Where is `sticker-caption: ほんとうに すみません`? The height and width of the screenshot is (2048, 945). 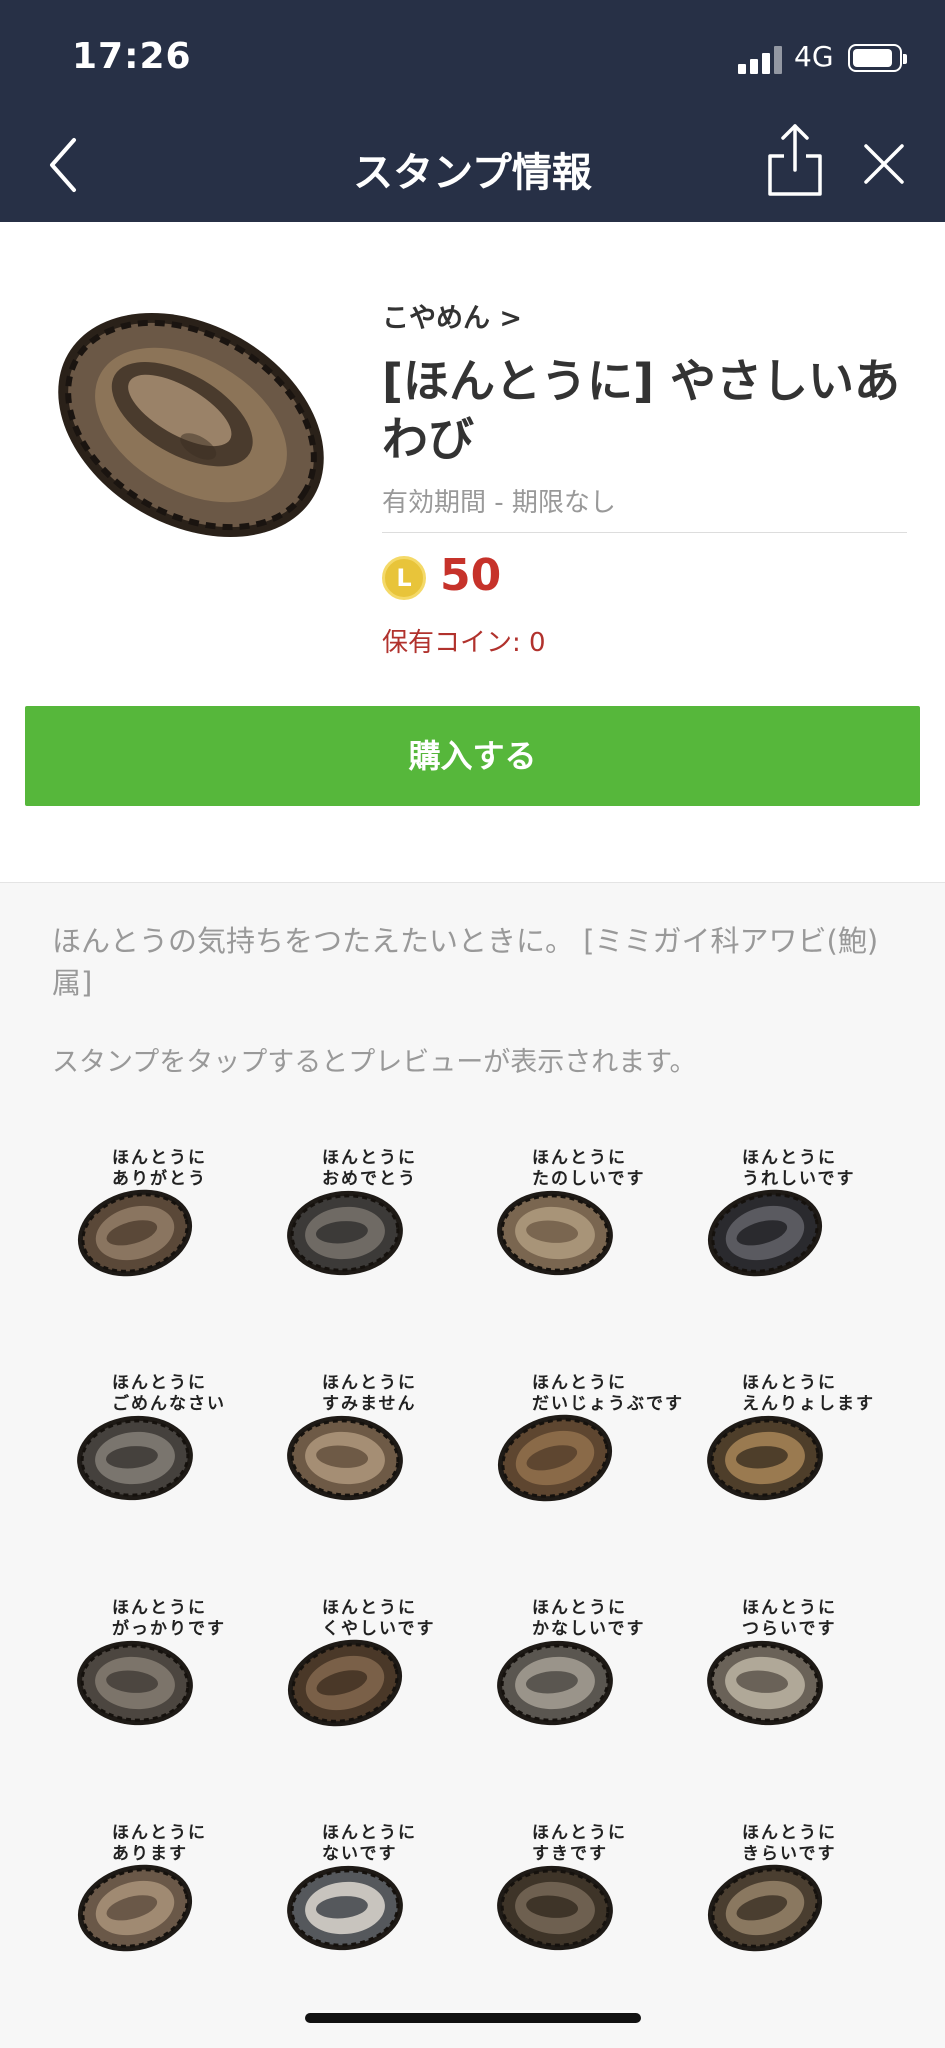
sticker-caption: ほんとうに すみません is located at coordinates (369, 1394).